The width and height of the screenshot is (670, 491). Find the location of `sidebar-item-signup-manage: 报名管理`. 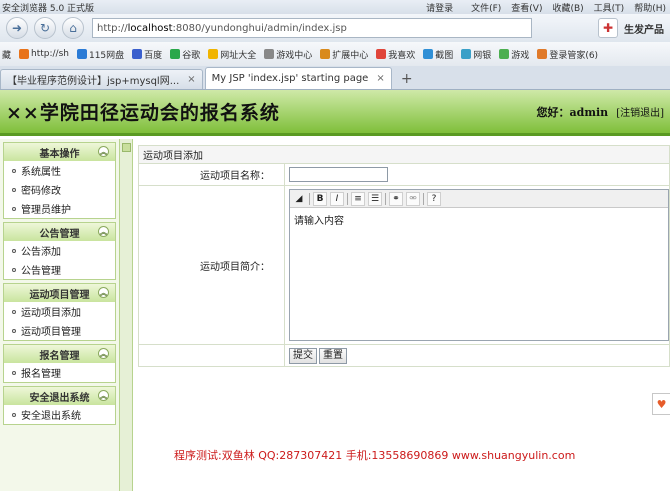

sidebar-item-signup-manage: 报名管理 is located at coordinates (59, 372).